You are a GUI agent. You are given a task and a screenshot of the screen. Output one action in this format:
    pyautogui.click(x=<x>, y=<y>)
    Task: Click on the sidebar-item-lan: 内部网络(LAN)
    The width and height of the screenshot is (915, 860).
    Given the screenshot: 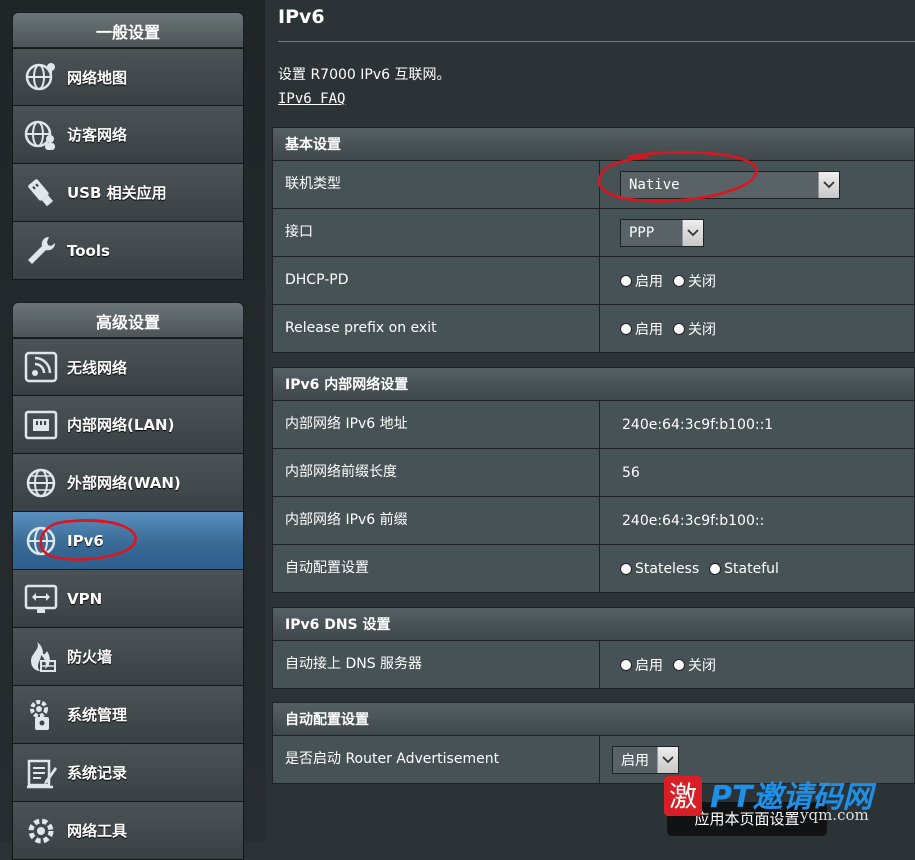 What is the action you would take?
    pyautogui.click(x=128, y=425)
    